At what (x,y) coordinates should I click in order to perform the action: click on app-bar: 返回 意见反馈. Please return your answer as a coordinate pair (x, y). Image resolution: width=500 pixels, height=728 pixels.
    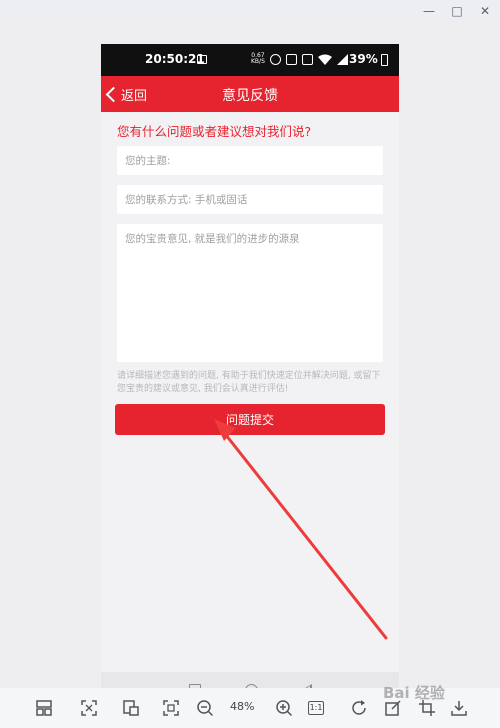
    Looking at the image, I should click on (250, 94).